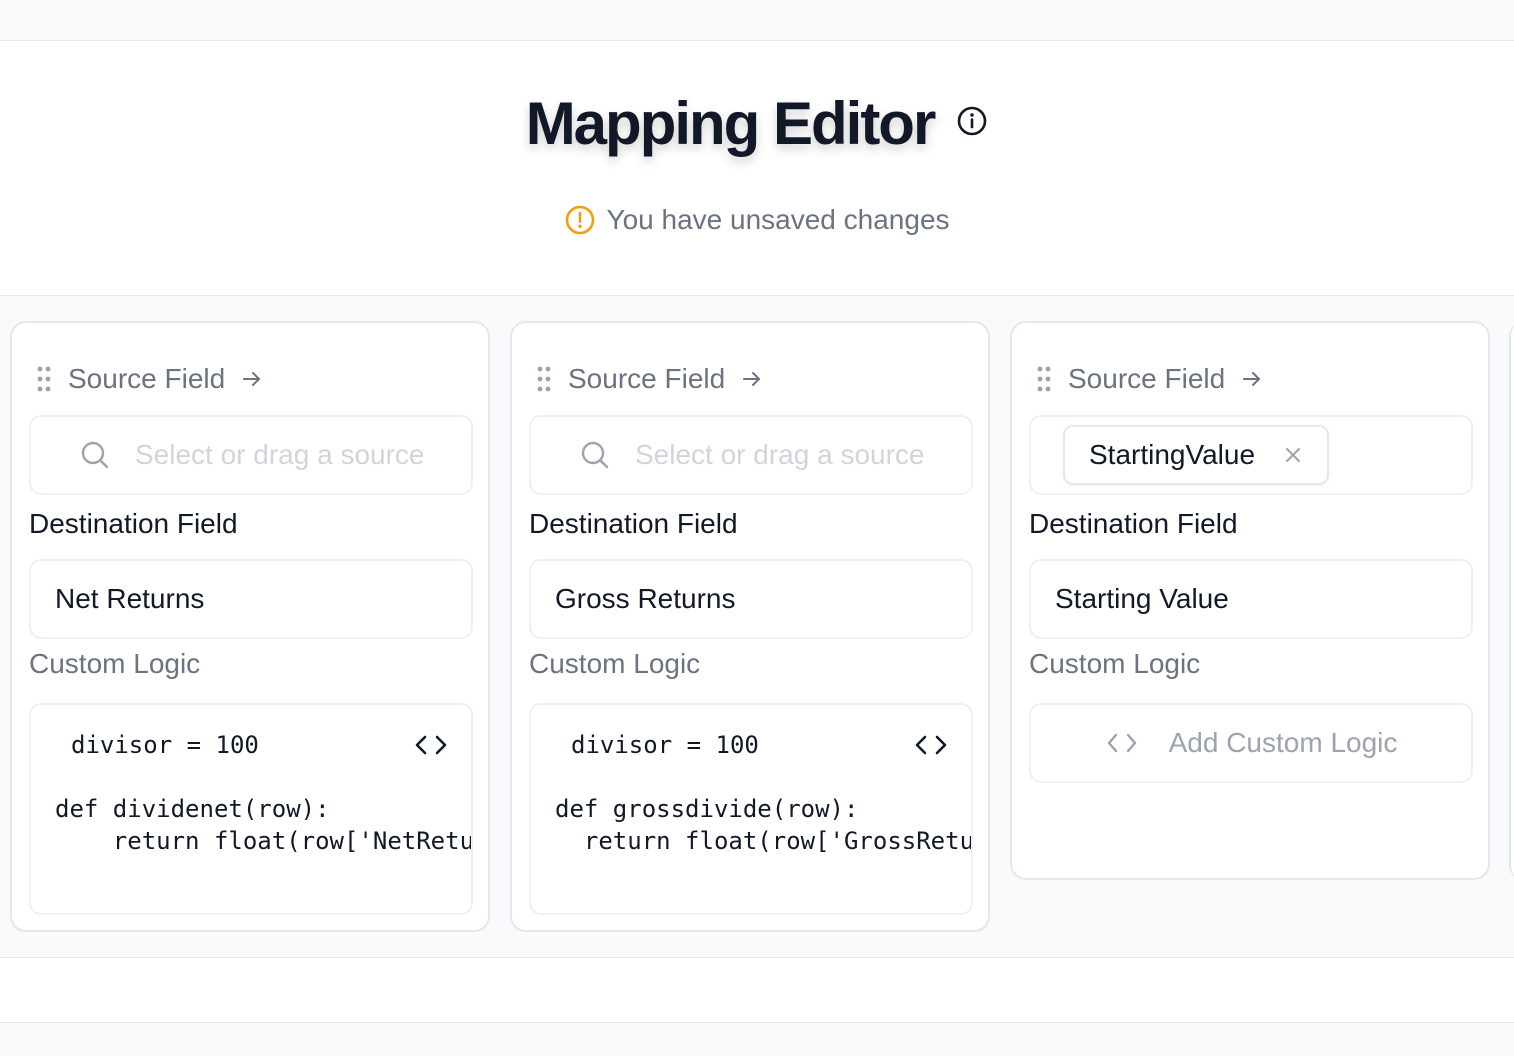  What do you see at coordinates (1511, 601) in the screenshot?
I see `next-mapping-card-edge` at bounding box center [1511, 601].